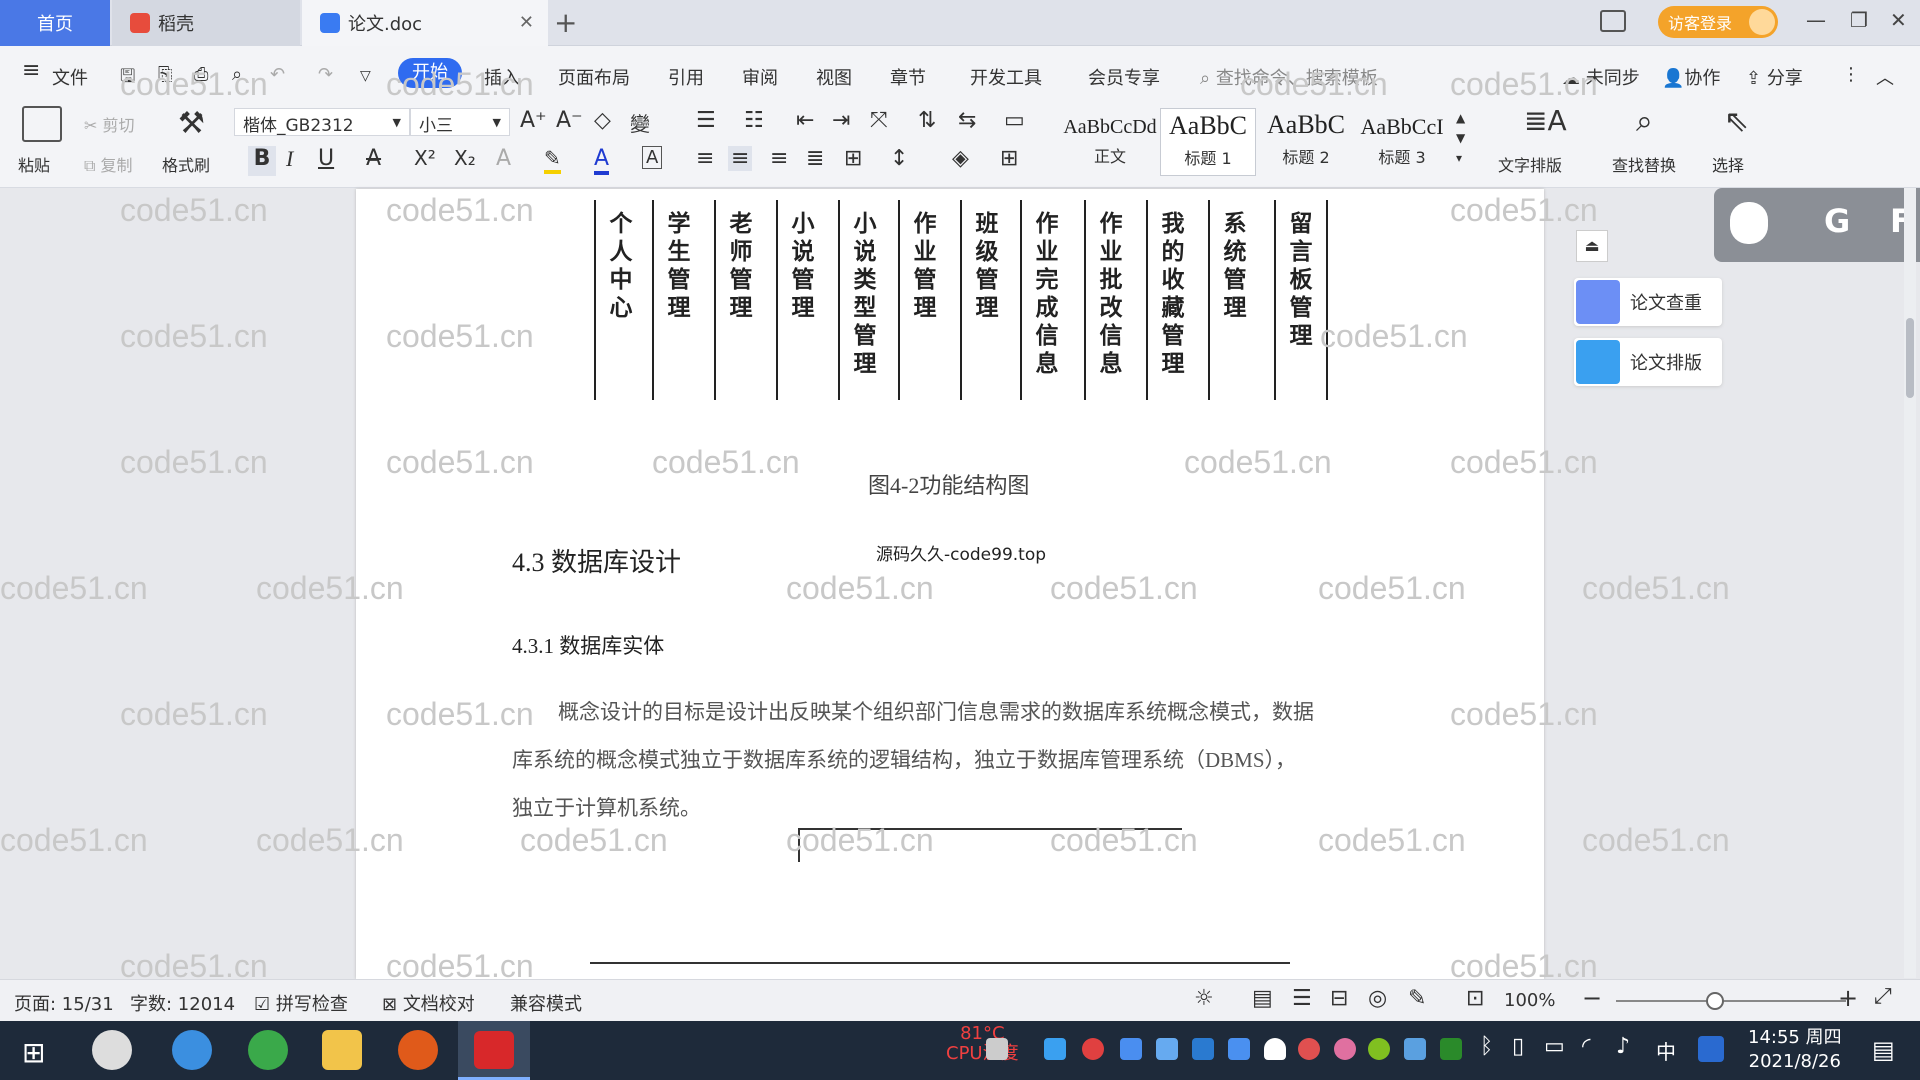 The height and width of the screenshot is (1080, 1920). What do you see at coordinates (1711, 1049) in the screenshot?
I see `qq-icon` at bounding box center [1711, 1049].